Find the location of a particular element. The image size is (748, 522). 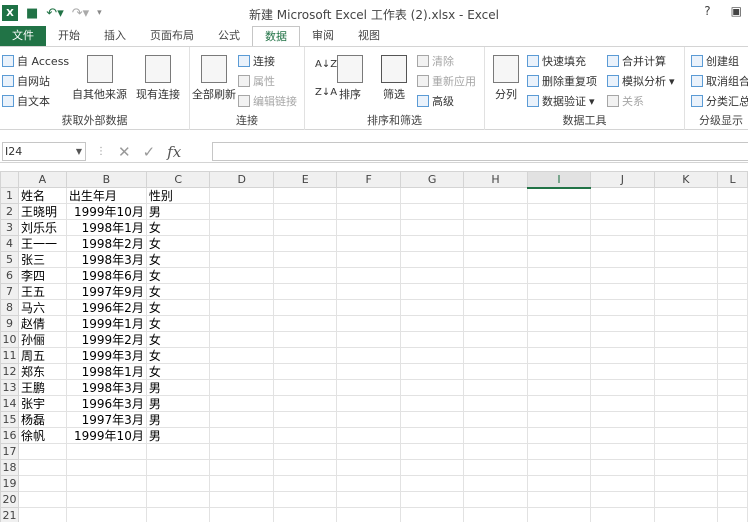

cell-h21 is located at coordinates (495, 514).